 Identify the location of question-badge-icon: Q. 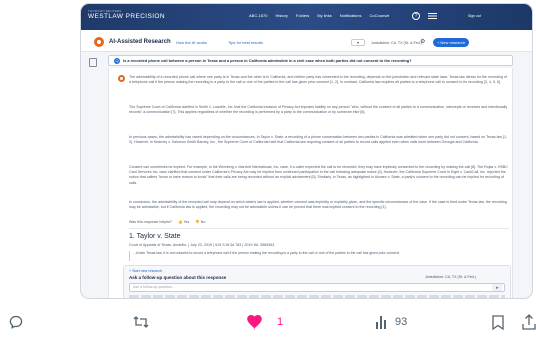
(117, 61).